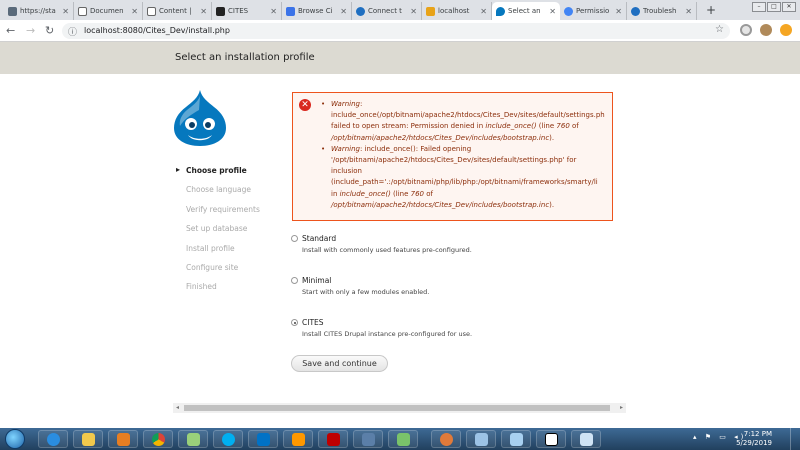  I want to click on step-choose-profile: Choose profile, so click(218, 175).